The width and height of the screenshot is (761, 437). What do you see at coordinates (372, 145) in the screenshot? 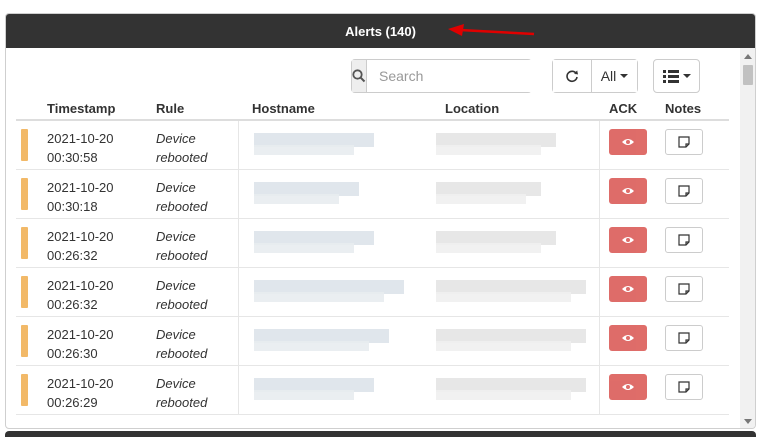
I see `table-row: 2021-10-20 00:30:58 Device rebooted` at bounding box center [372, 145].